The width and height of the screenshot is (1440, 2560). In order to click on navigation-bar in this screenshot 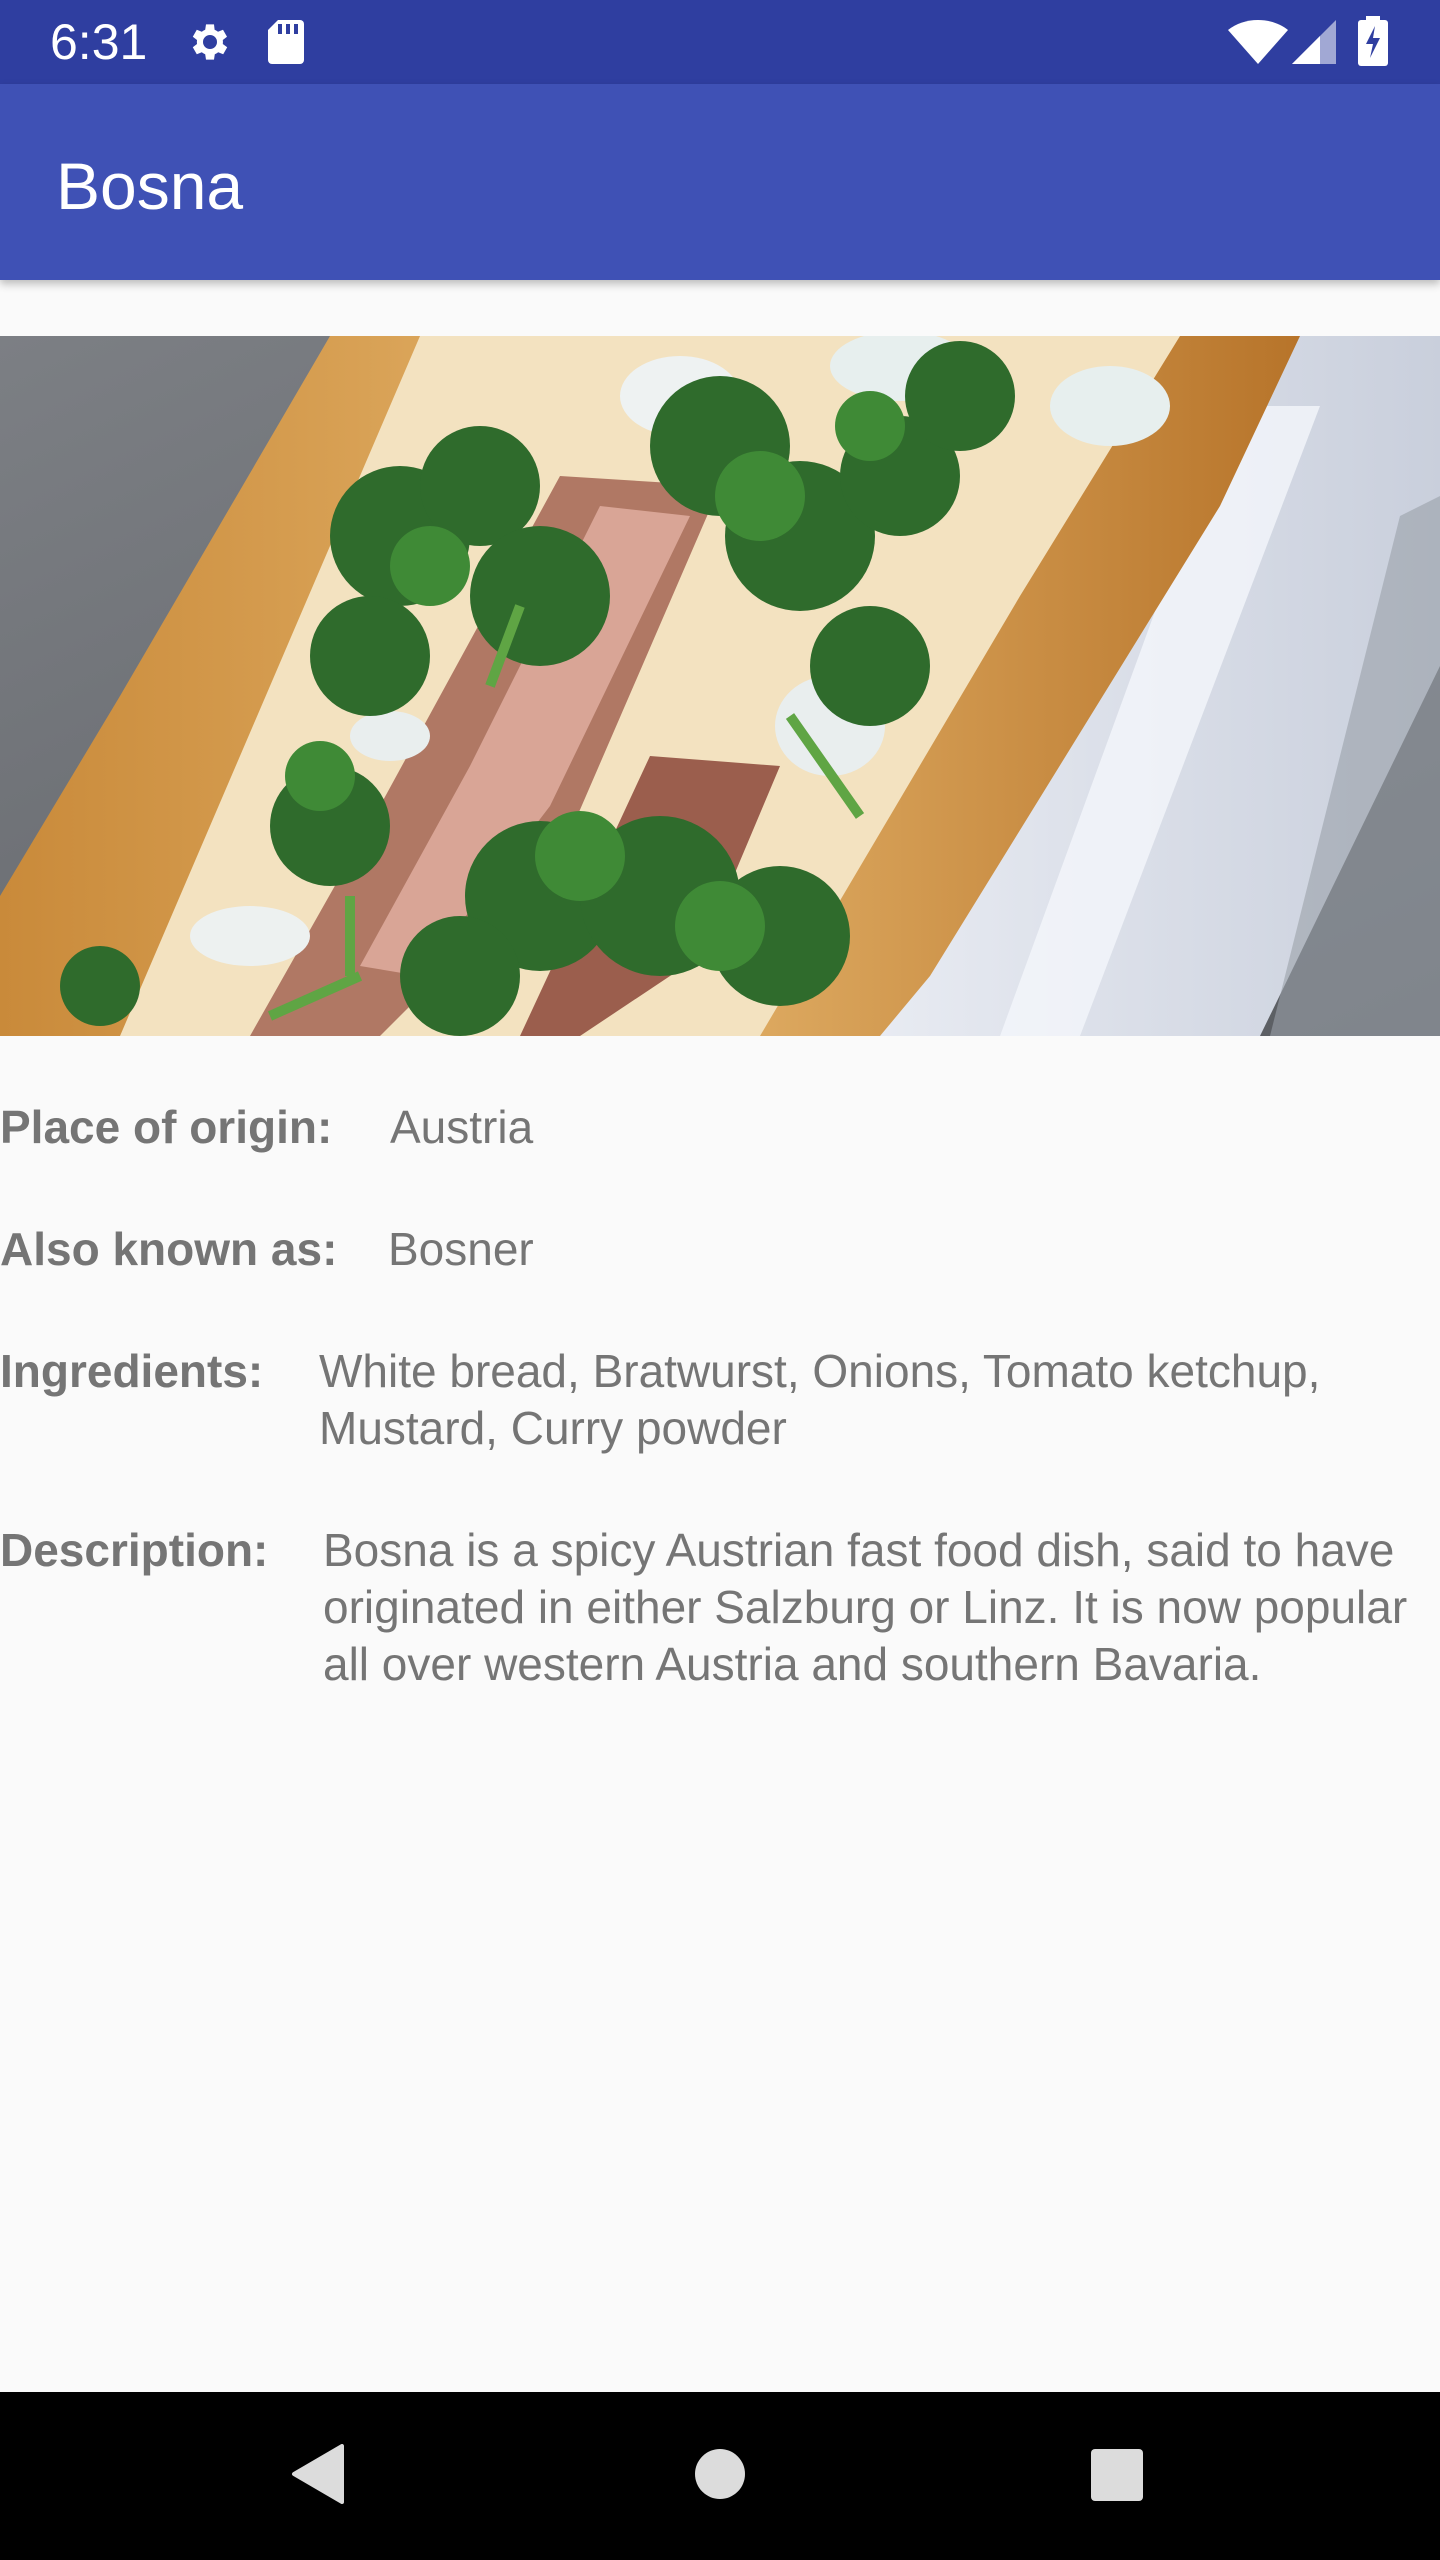, I will do `click(720, 2476)`.